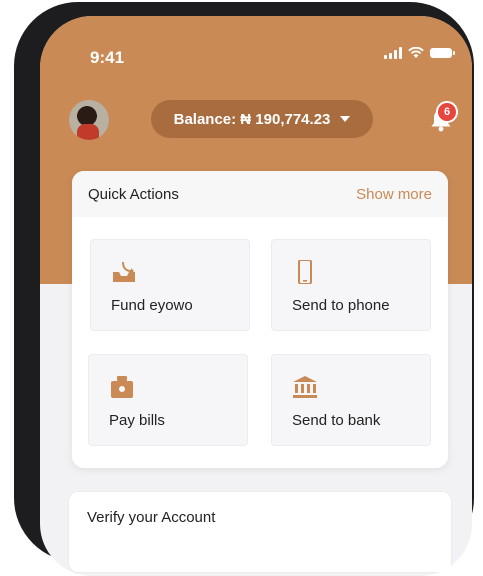 The height and width of the screenshot is (576, 483). I want to click on tile-label: Send to bank, so click(336, 420).